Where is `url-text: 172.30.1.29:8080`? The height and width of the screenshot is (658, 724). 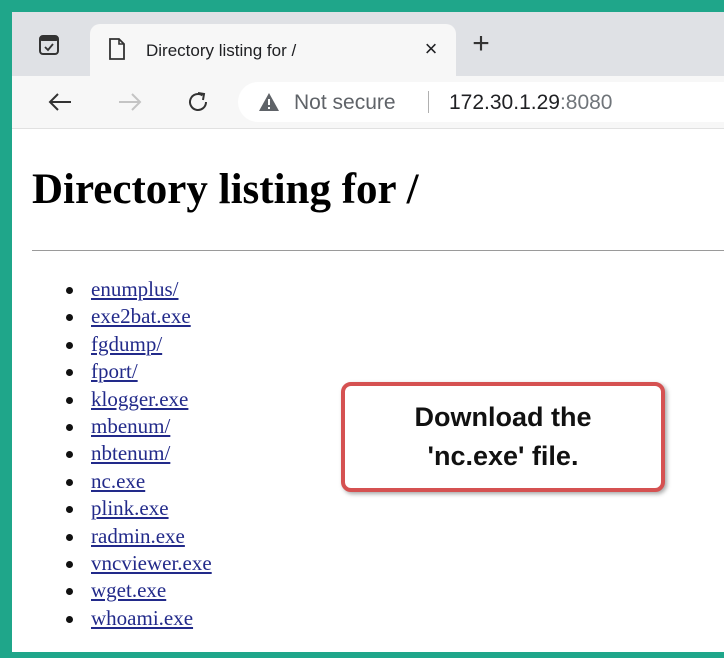 url-text: 172.30.1.29:8080 is located at coordinates (531, 103).